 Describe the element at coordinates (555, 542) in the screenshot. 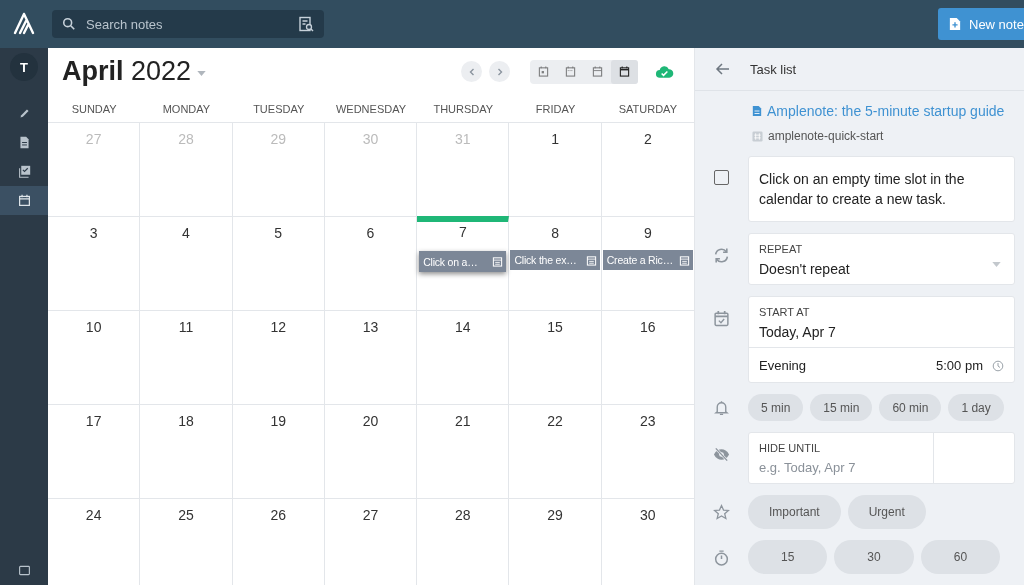

I see `day-cell: 29` at that location.